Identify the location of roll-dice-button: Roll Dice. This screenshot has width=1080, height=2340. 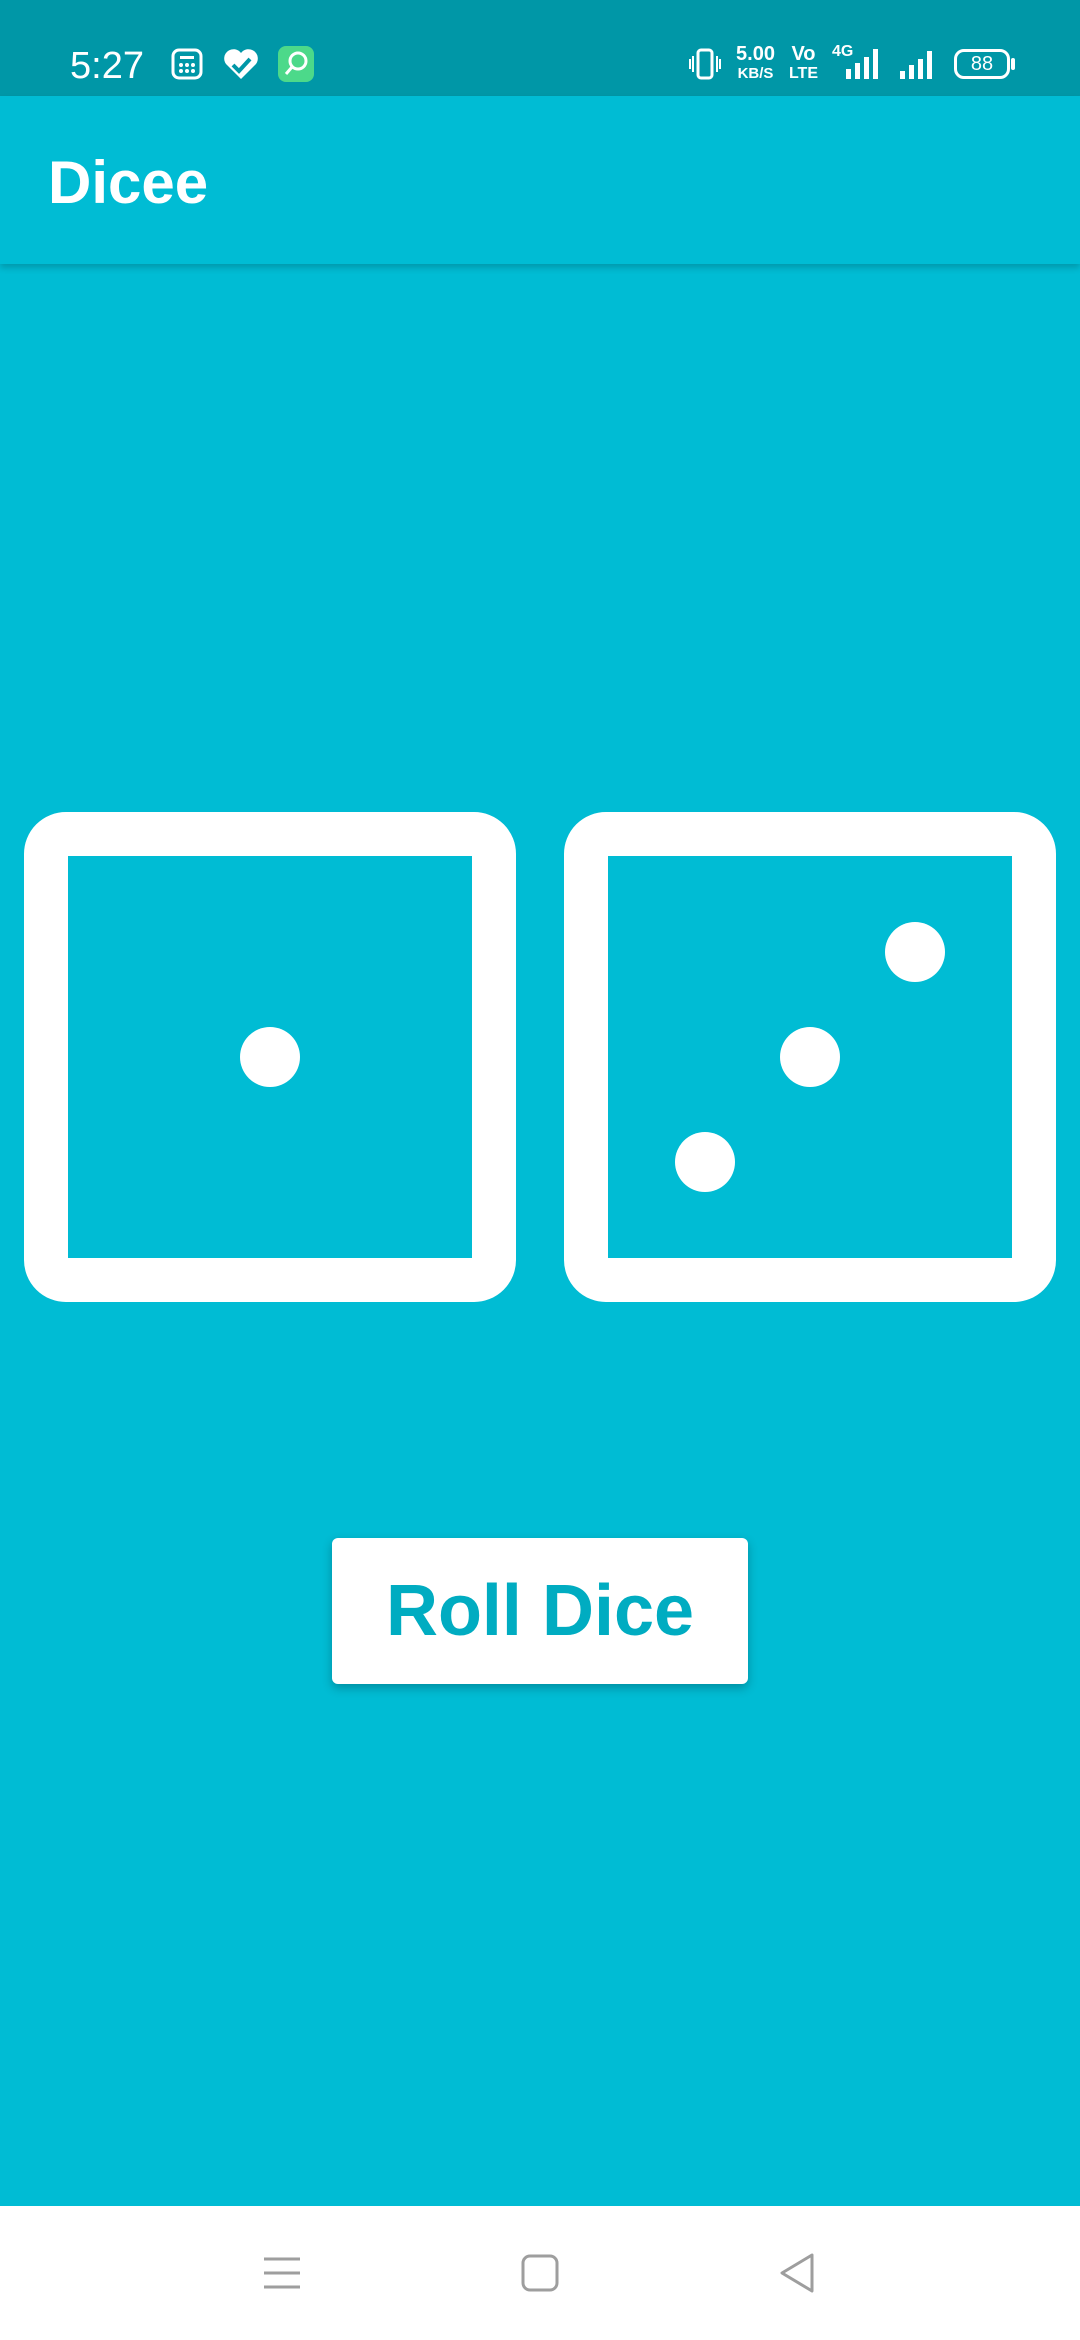
(540, 1611).